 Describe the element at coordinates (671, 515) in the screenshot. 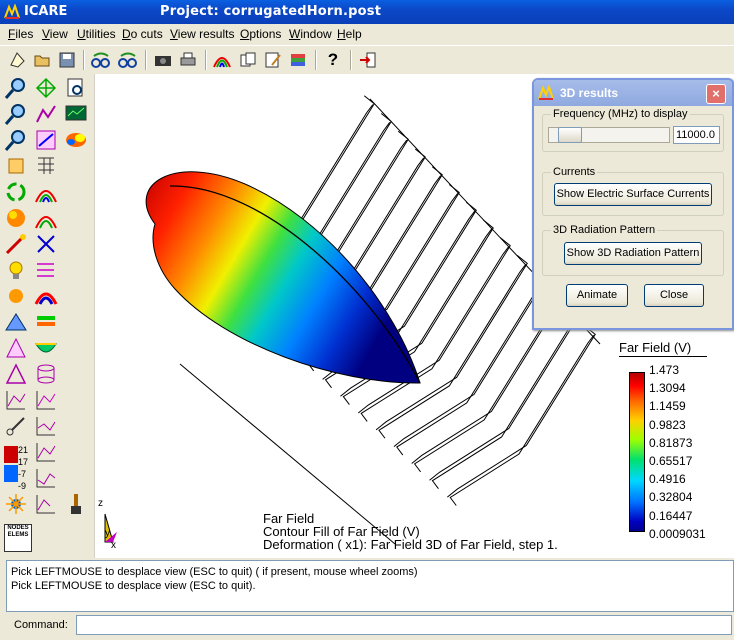

I see `legend-tick-label: 0.16447` at that location.